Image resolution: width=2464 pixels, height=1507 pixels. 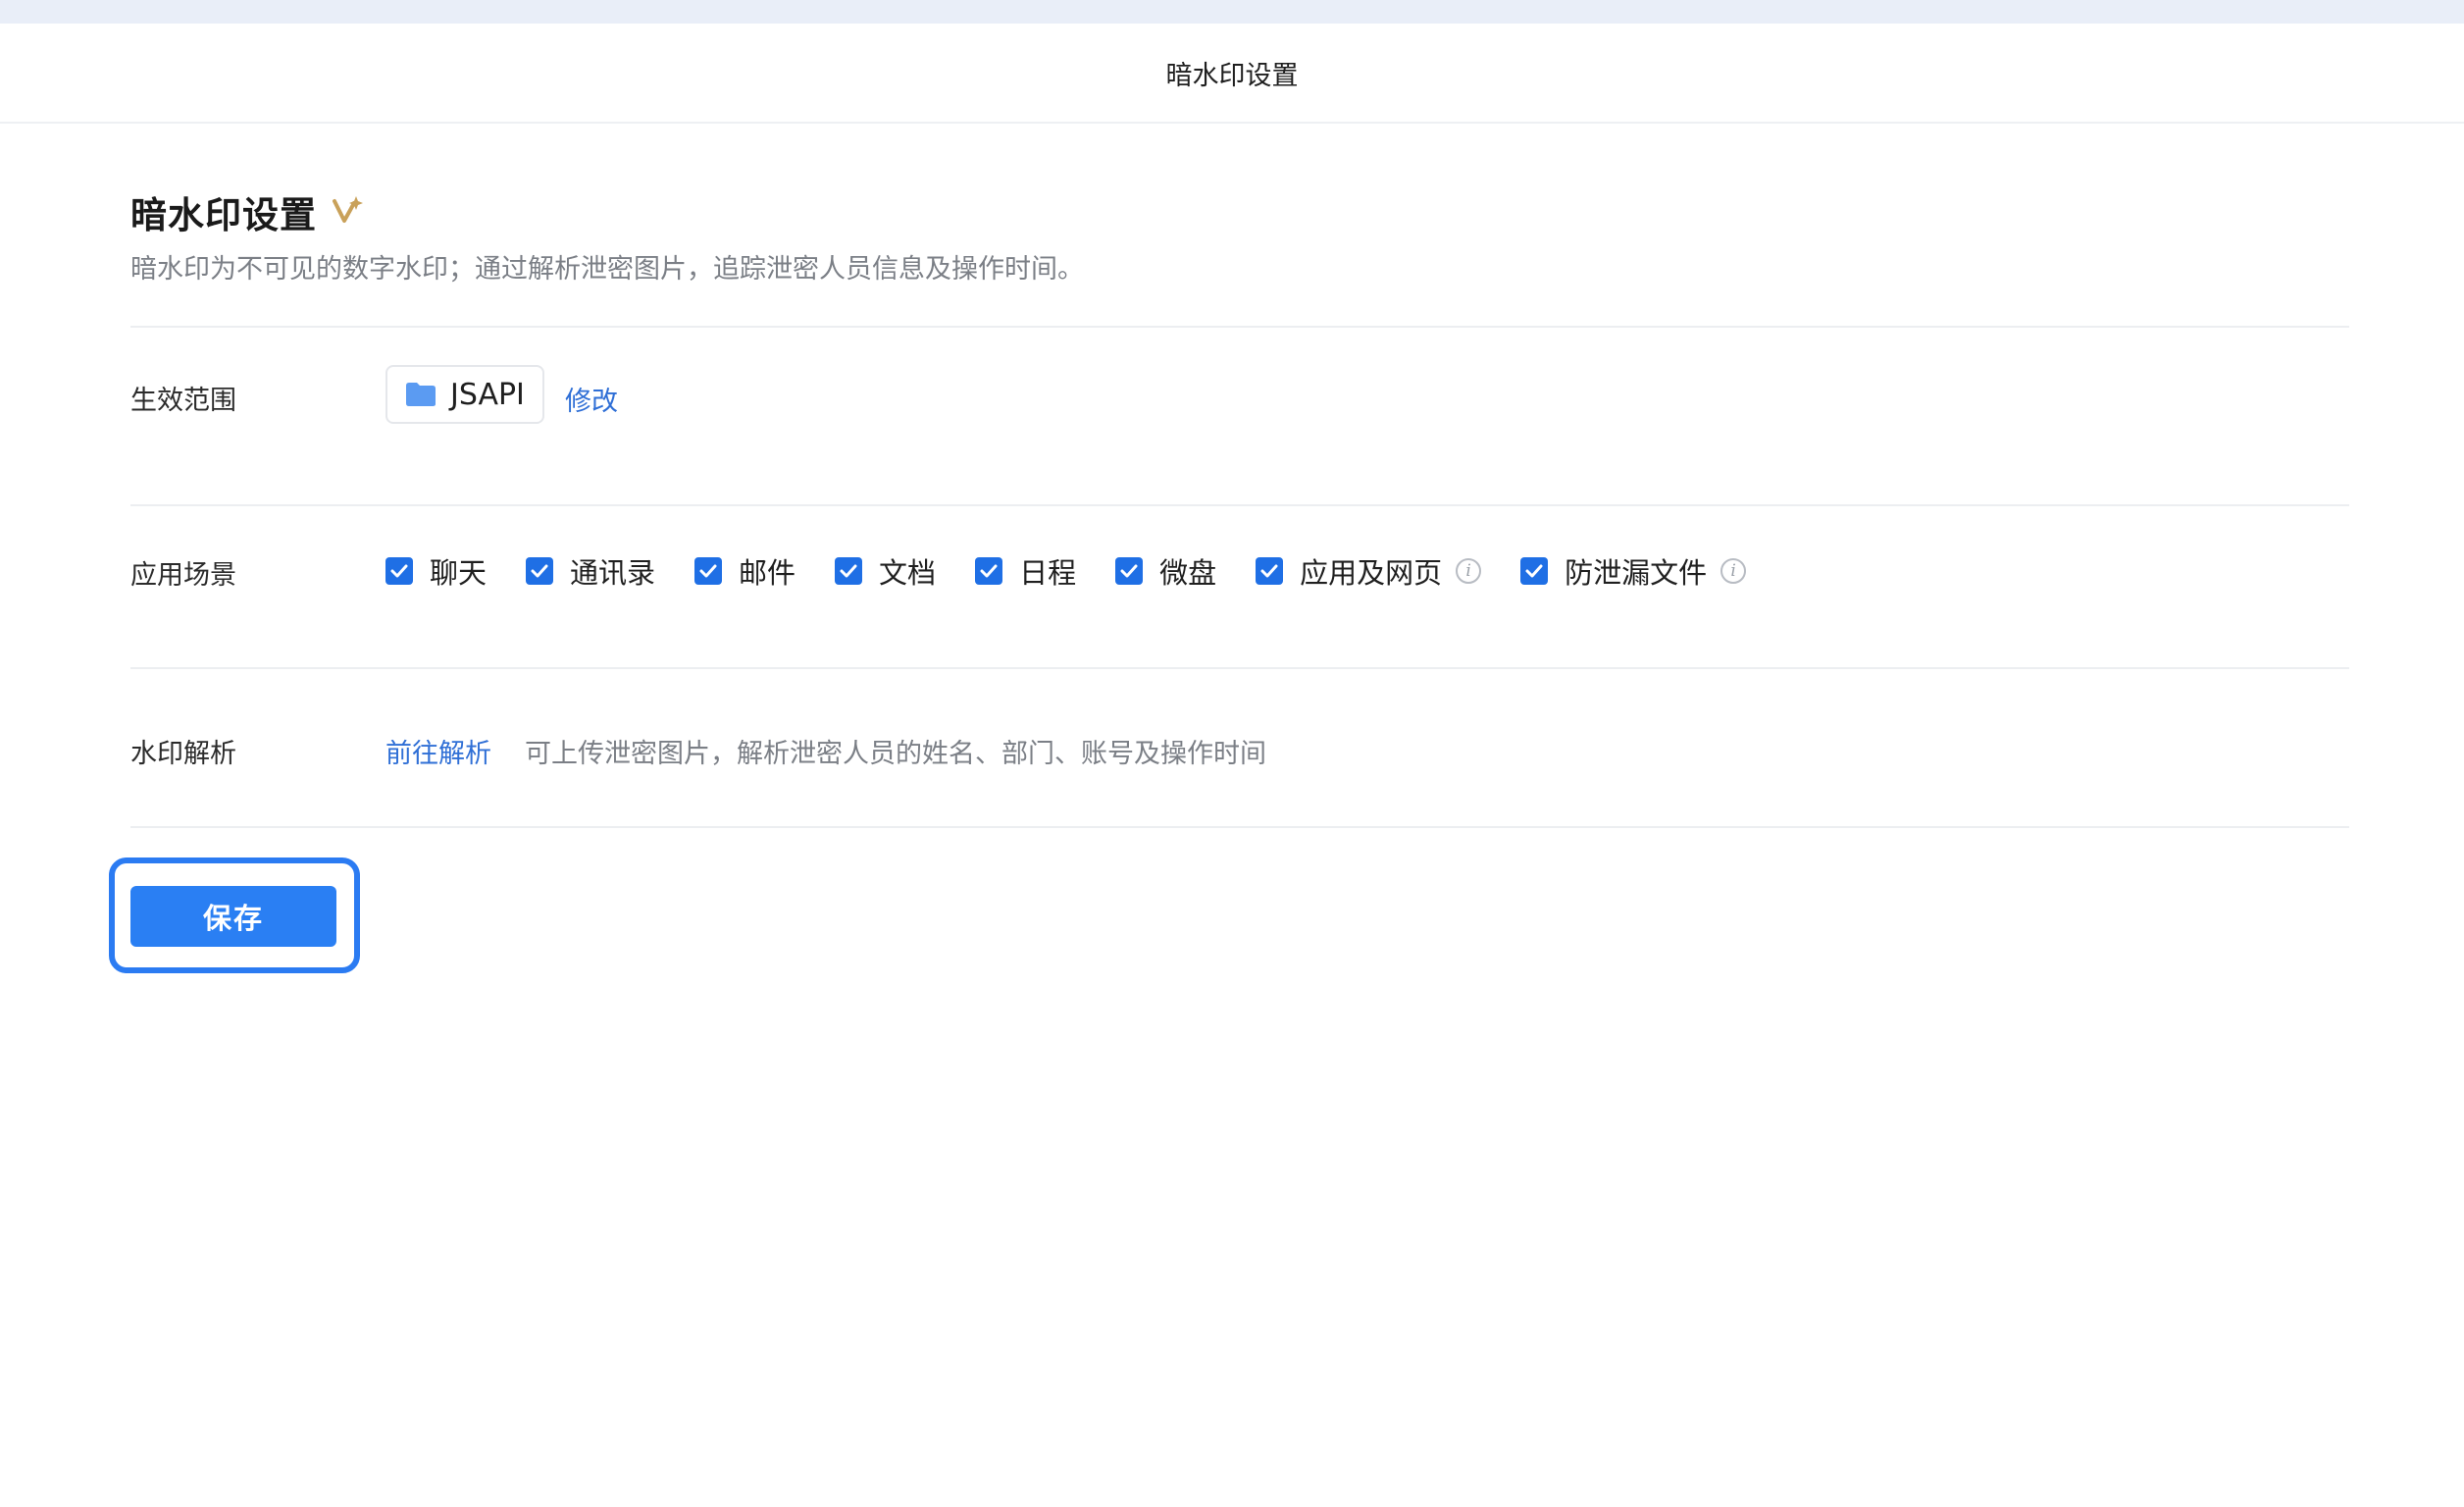 I want to click on scene-label-chat: 聊天, so click(x=459, y=573).